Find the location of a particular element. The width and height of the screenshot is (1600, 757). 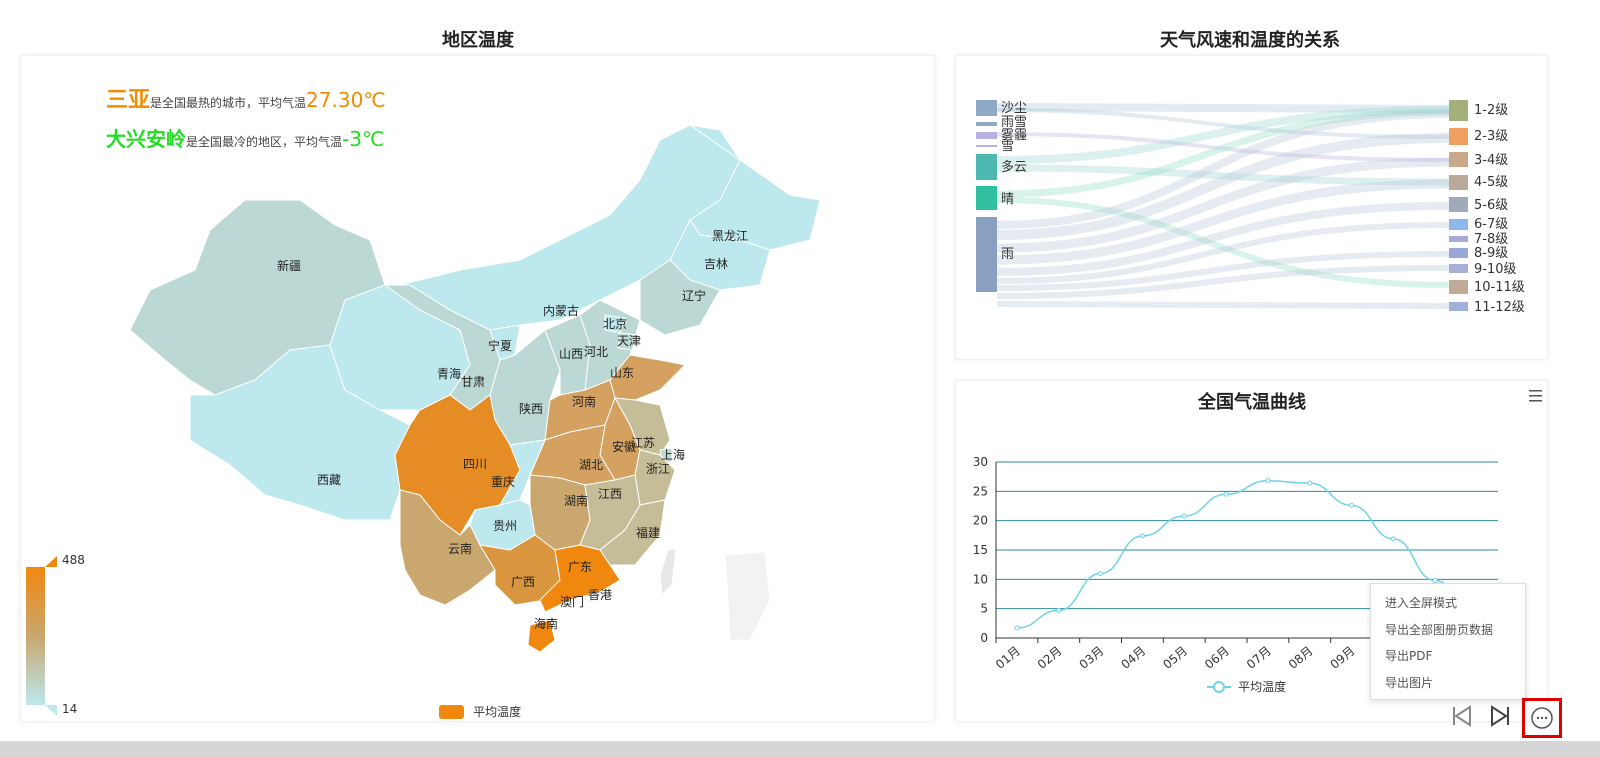

label-guangdong: 广东 is located at coordinates (580, 567).